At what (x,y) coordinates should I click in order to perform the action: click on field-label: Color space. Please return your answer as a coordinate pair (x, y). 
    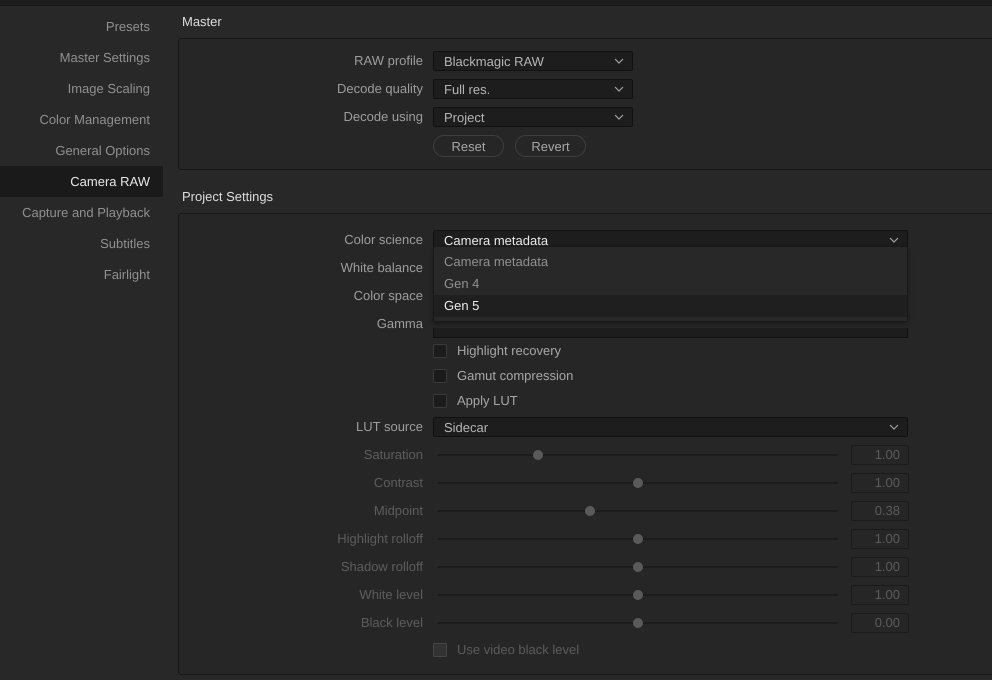
    Looking at the image, I should click on (388, 296).